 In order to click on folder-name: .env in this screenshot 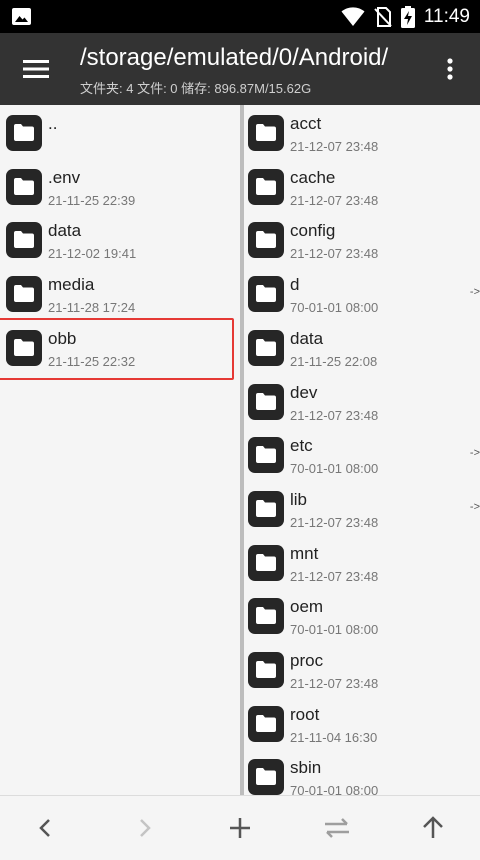, I will do `click(64, 177)`.